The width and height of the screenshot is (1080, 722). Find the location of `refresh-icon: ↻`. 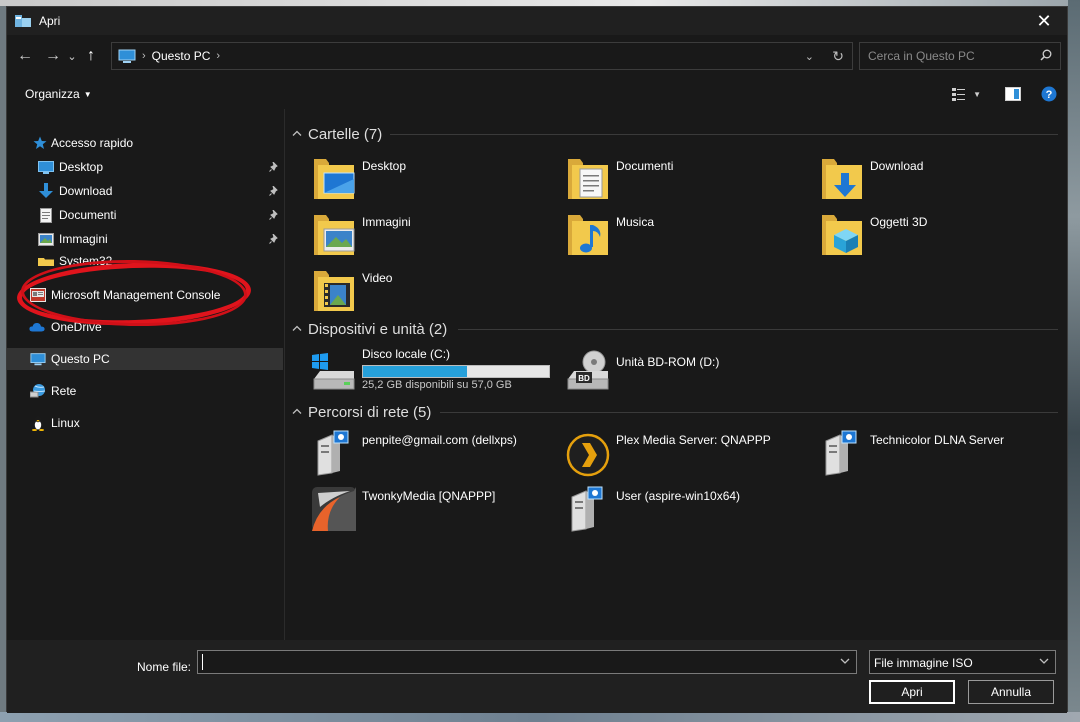

refresh-icon: ↻ is located at coordinates (838, 56).